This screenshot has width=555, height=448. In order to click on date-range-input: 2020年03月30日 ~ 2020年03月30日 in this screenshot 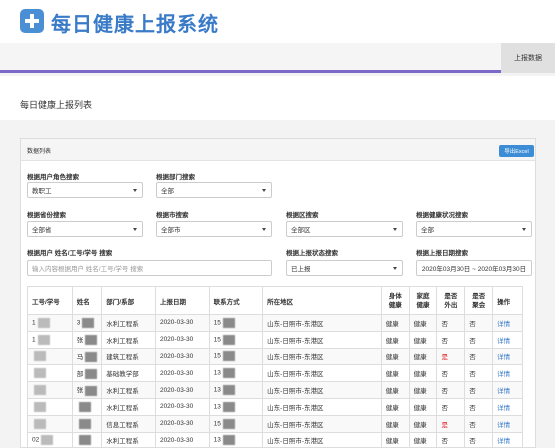, I will do `click(474, 268)`.